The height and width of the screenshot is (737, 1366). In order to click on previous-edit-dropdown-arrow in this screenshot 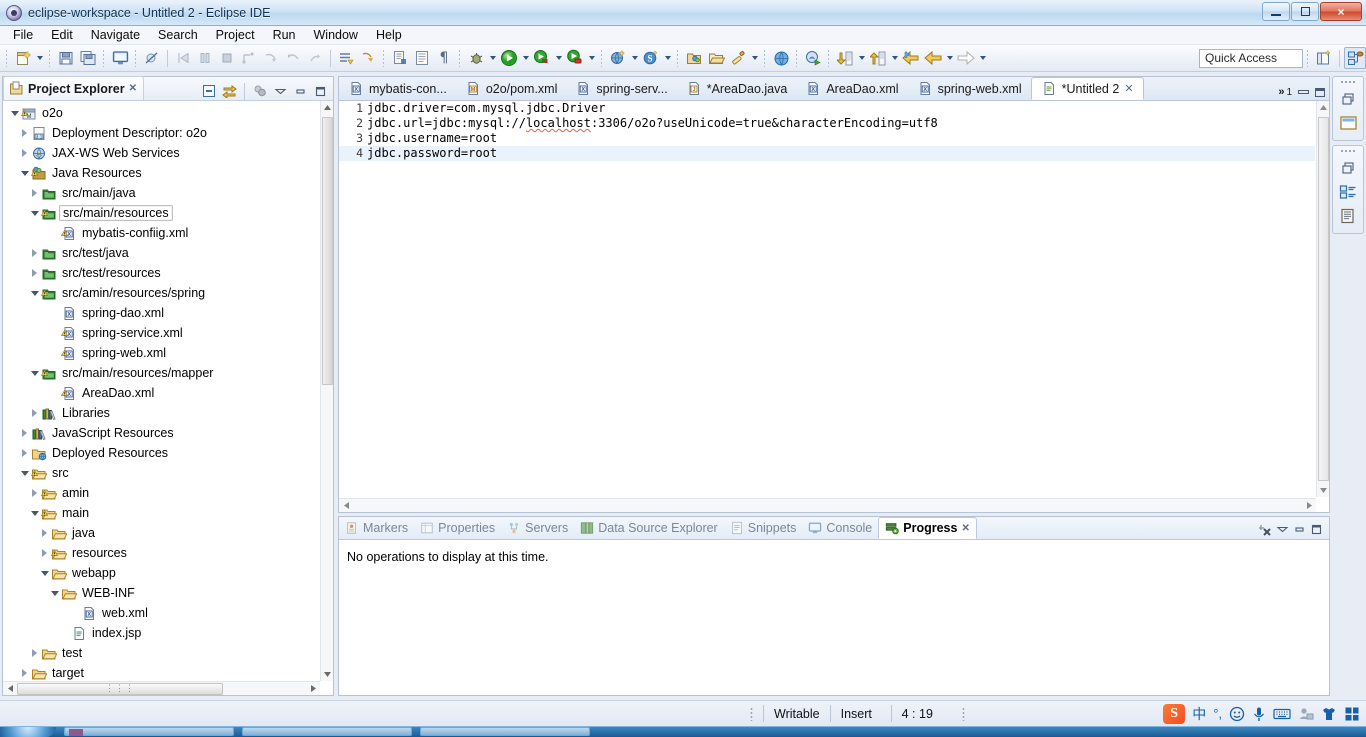, I will do `click(861, 58)`.